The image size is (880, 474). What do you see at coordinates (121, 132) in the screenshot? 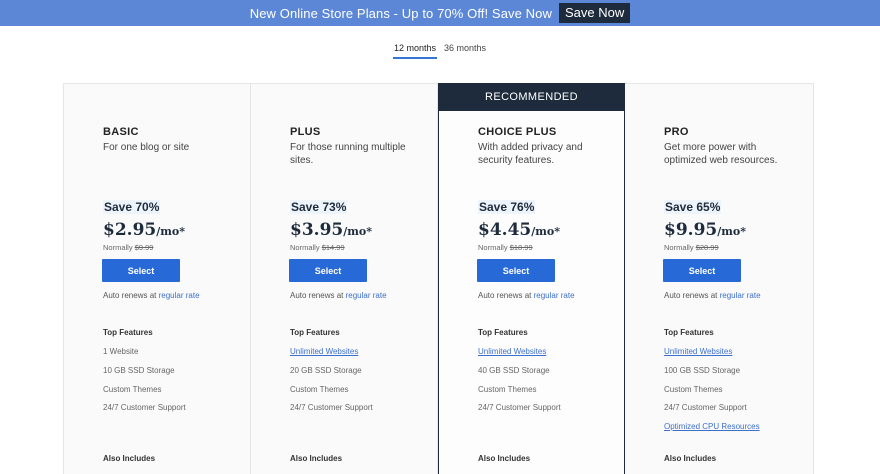
I see `plan-name: BASIC` at bounding box center [121, 132].